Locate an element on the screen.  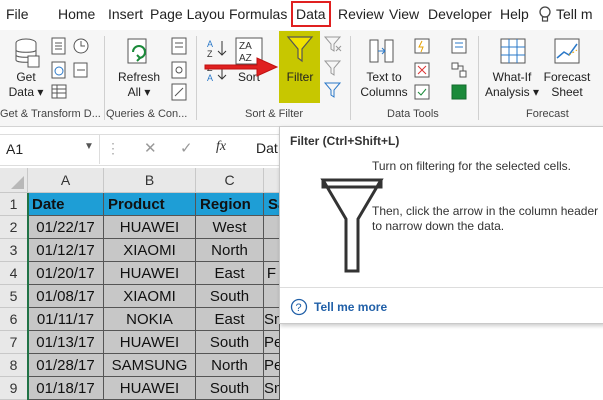
insert-function-icon: fx is located at coordinates (221, 147).